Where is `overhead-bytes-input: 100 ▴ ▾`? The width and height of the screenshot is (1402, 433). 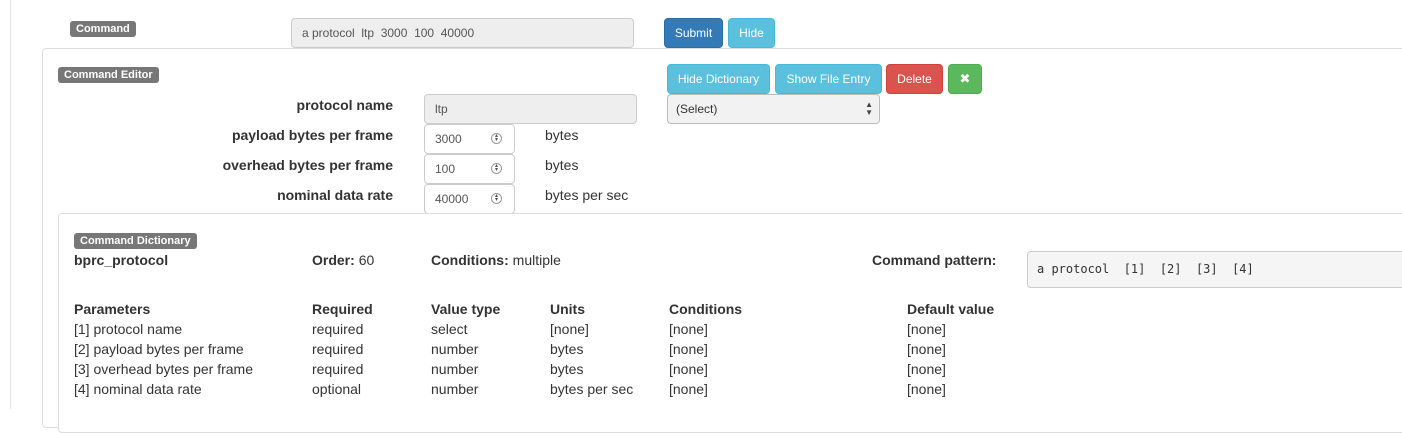
overhead-bytes-input: 100 ▴ ▾ is located at coordinates (469, 169).